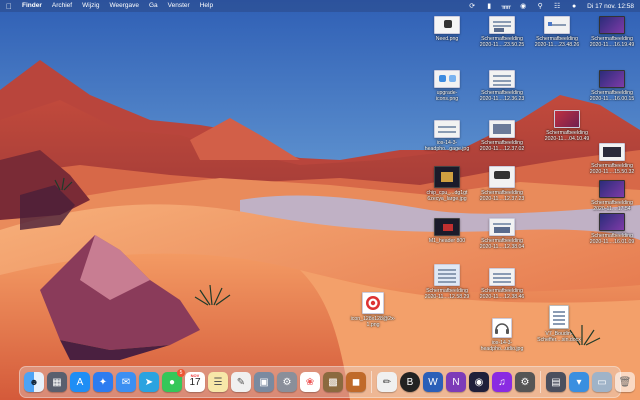  What do you see at coordinates (181, 373) in the screenshot?
I see `messages-badge: 5` at bounding box center [181, 373].